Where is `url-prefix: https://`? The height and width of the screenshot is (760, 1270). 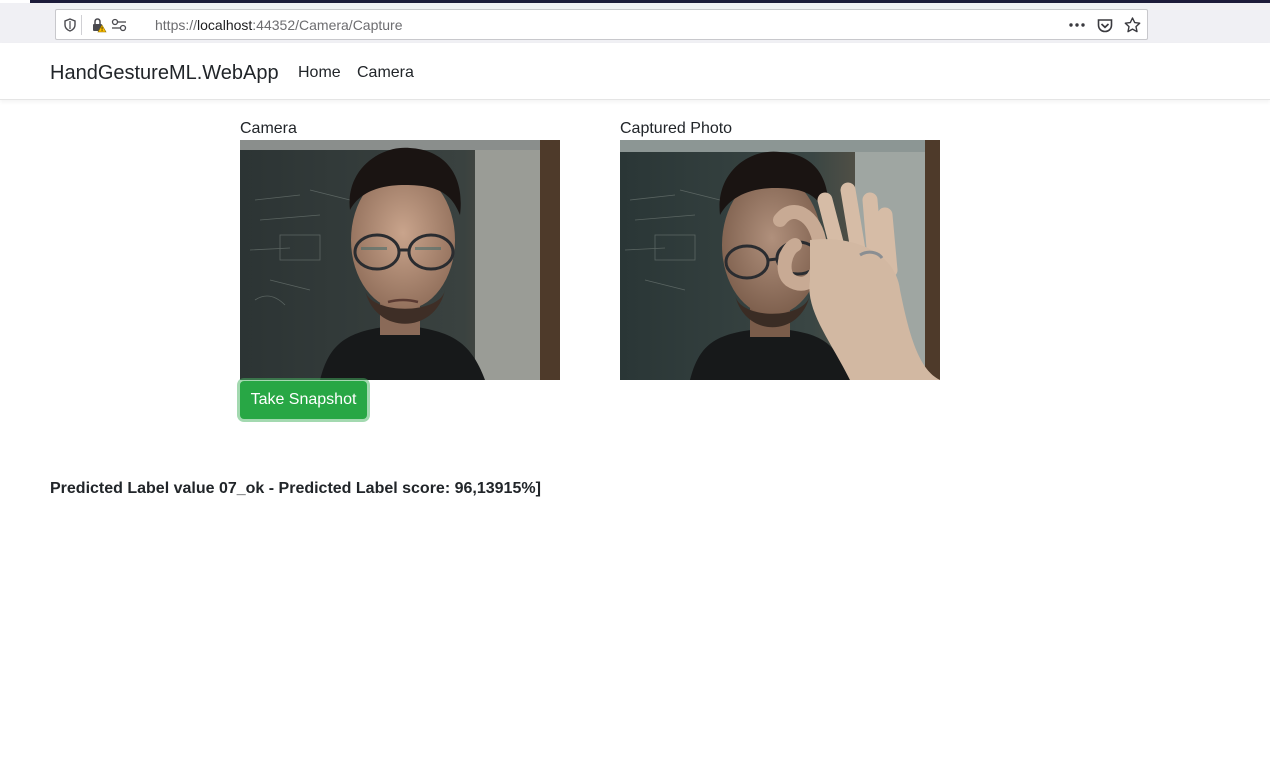 url-prefix: https:// is located at coordinates (176, 25).